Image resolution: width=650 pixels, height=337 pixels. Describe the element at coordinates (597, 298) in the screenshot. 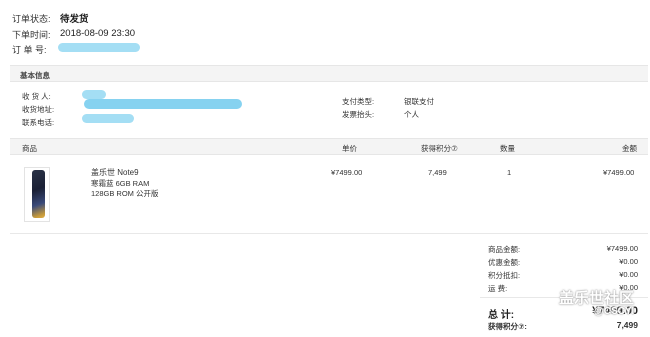

I see `watermark-logo-text: 盖乐世社区` at that location.